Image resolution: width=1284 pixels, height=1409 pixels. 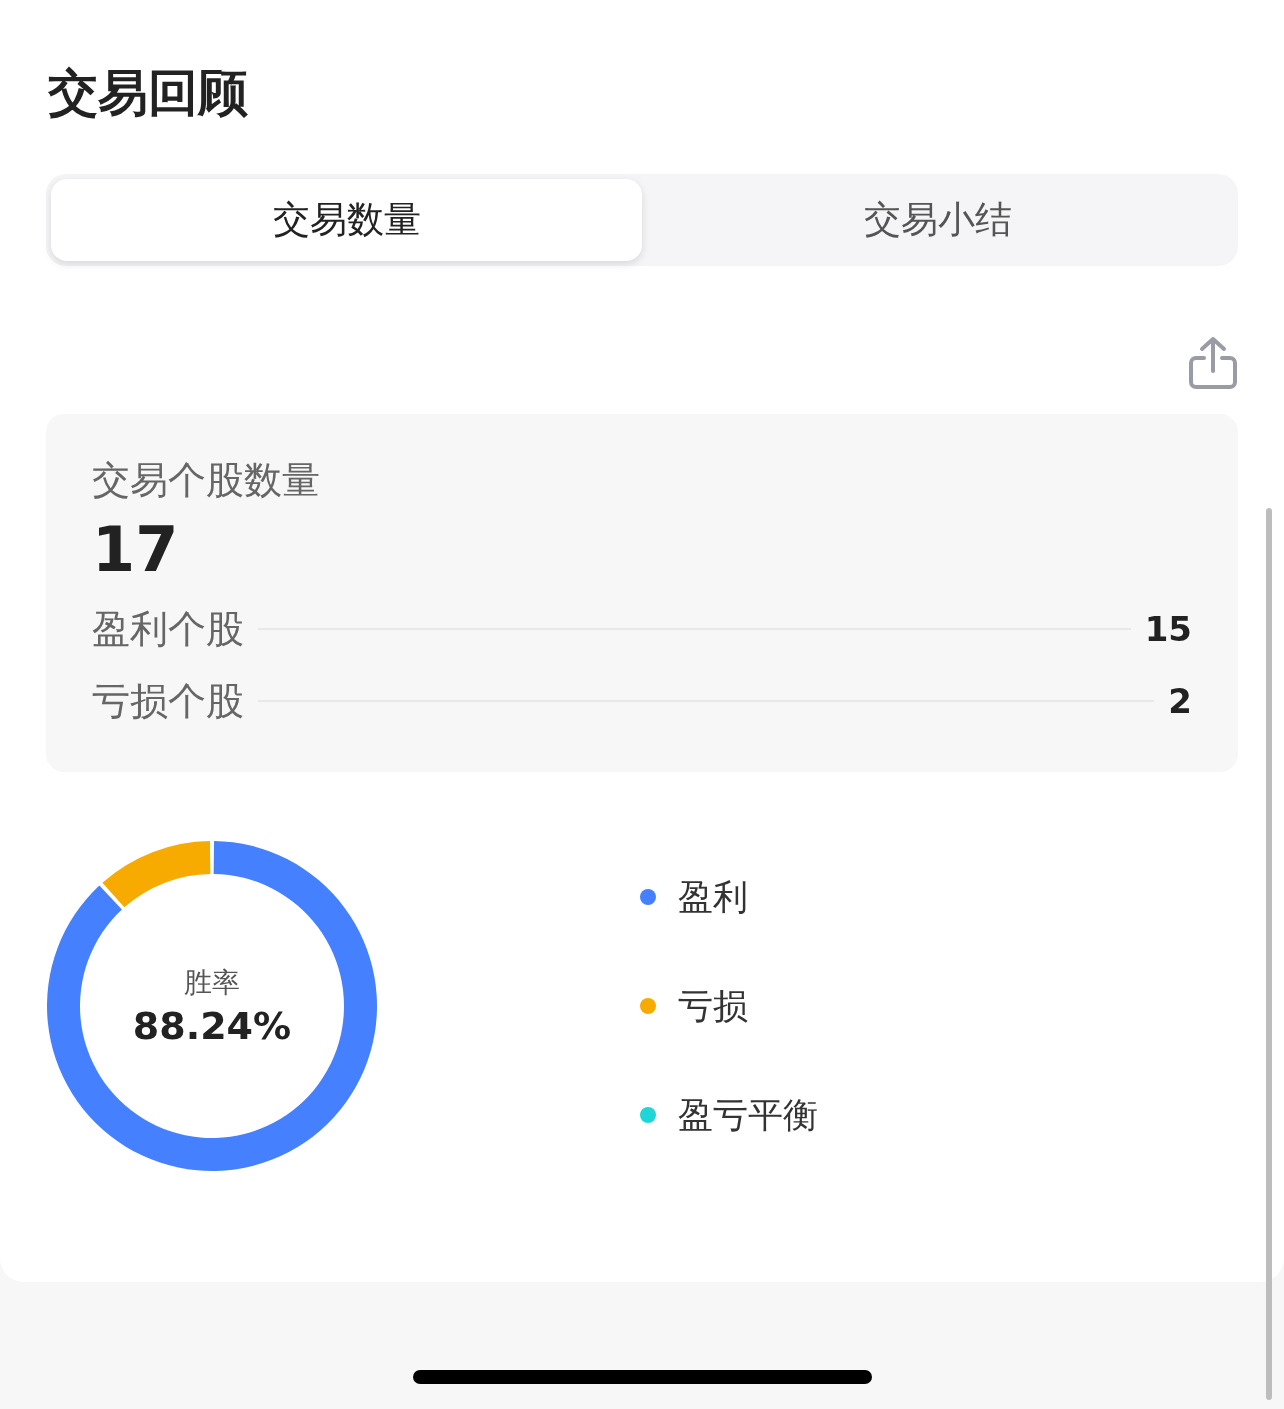 I want to click on legend-label: 盈利, so click(x=713, y=897).